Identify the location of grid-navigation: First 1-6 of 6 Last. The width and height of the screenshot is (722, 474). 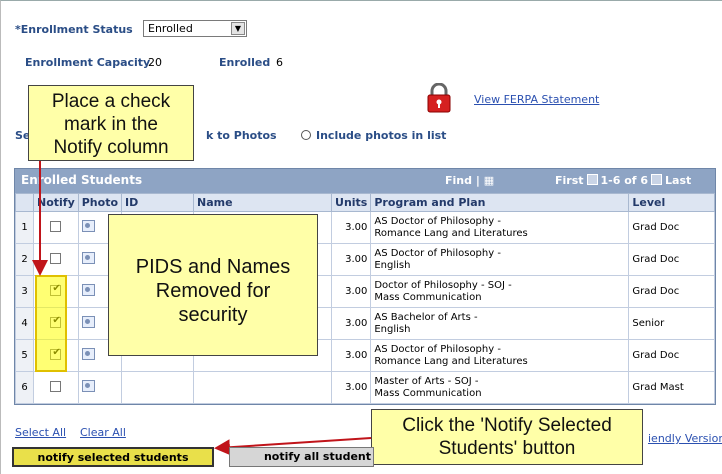
(623, 180).